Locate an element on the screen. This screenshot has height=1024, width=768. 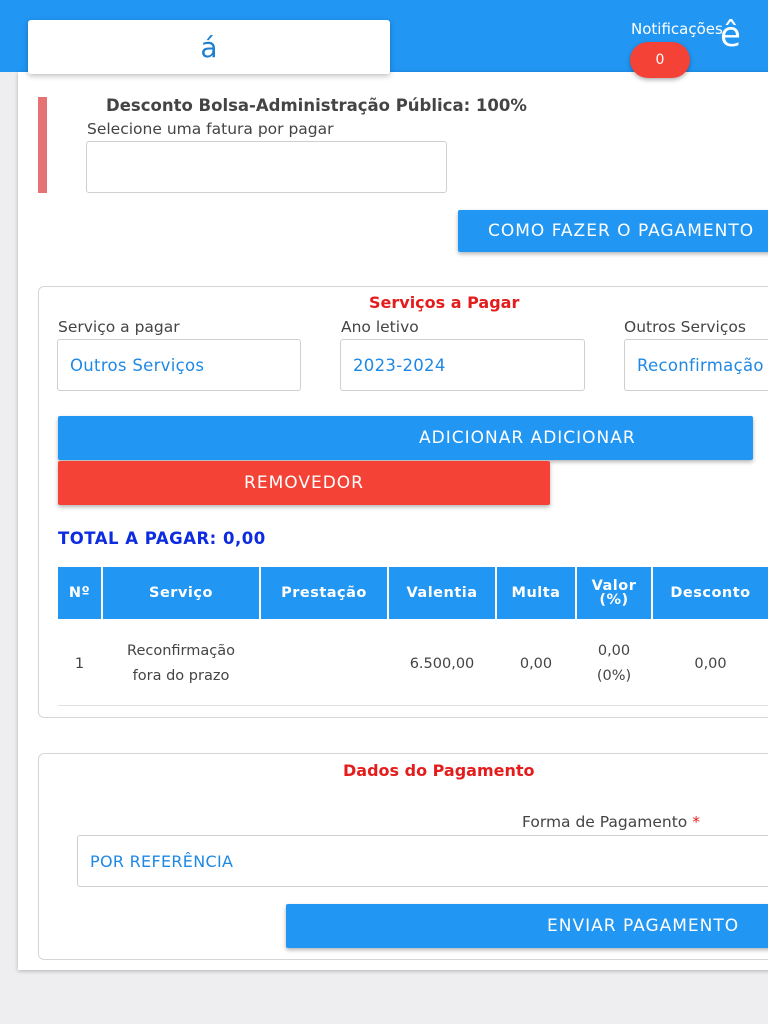
payment-method-label-text: Forma de Pagamento is located at coordinates (605, 822).